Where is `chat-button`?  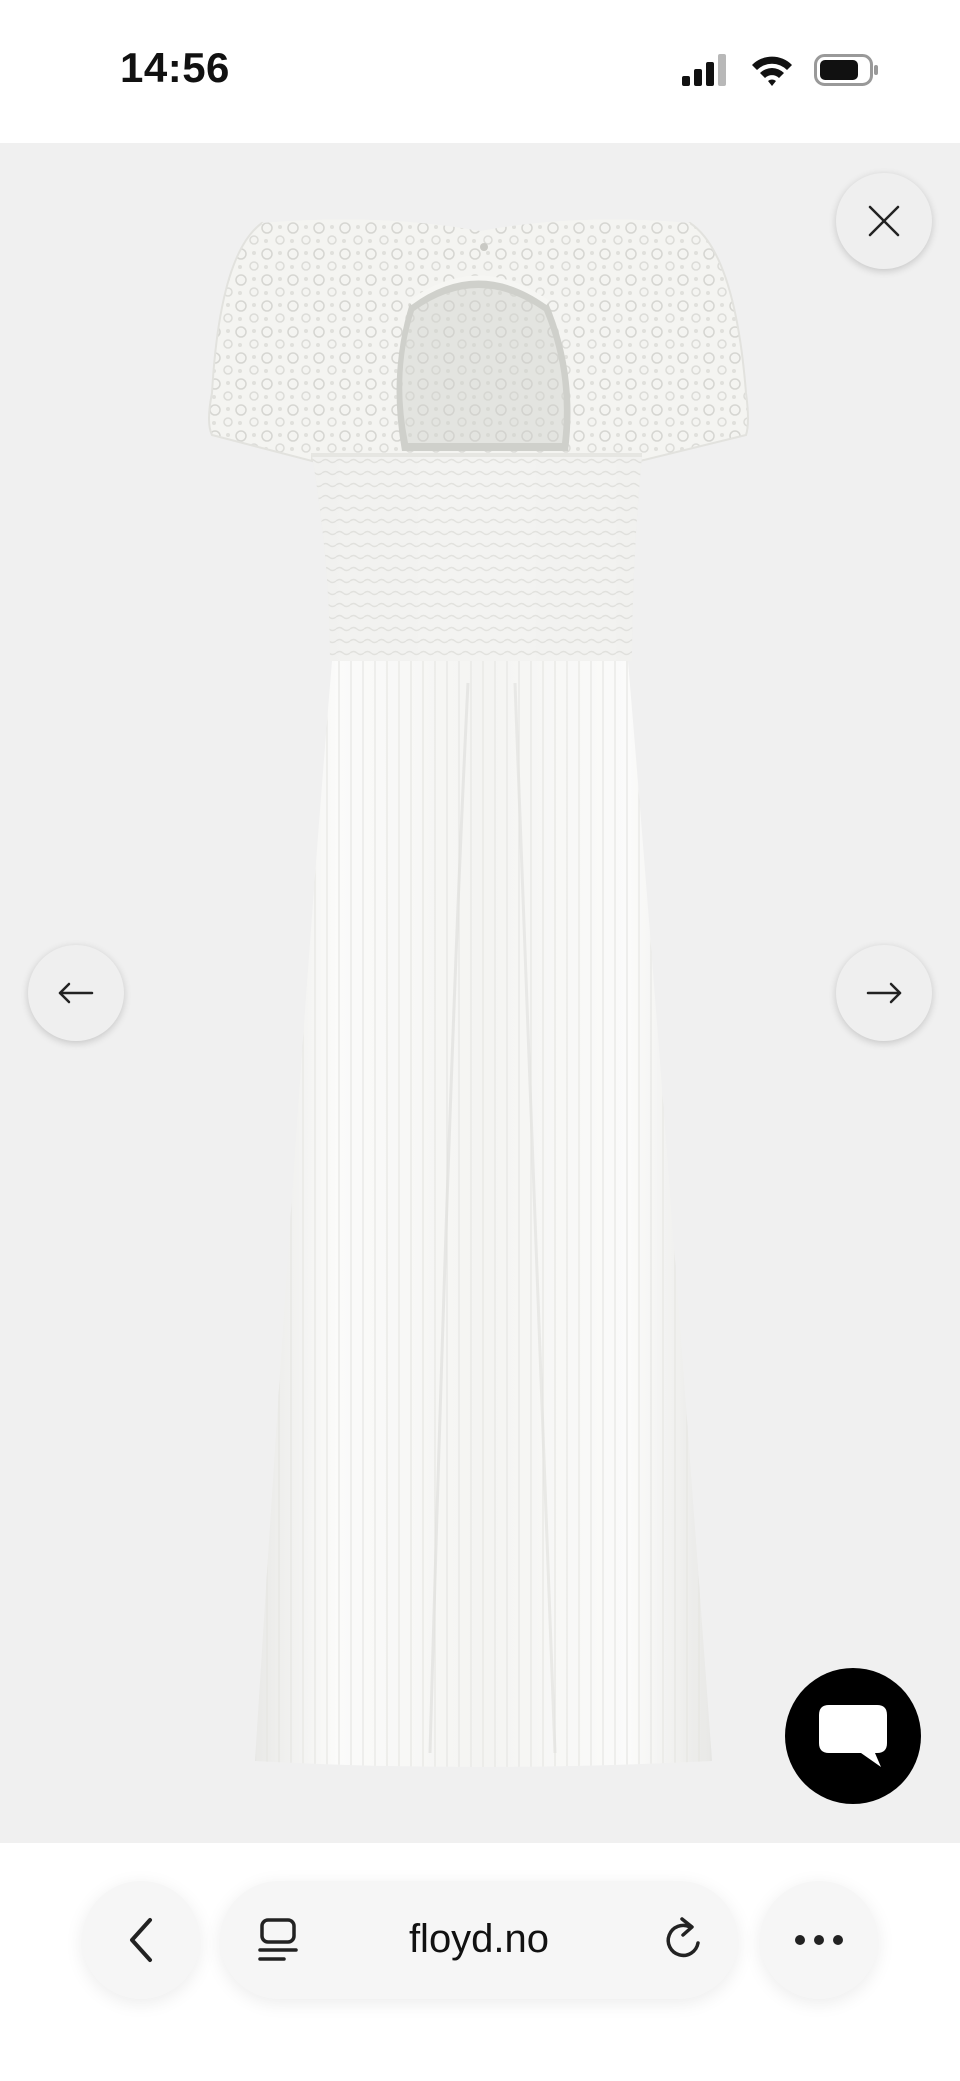
chat-button is located at coordinates (853, 1736).